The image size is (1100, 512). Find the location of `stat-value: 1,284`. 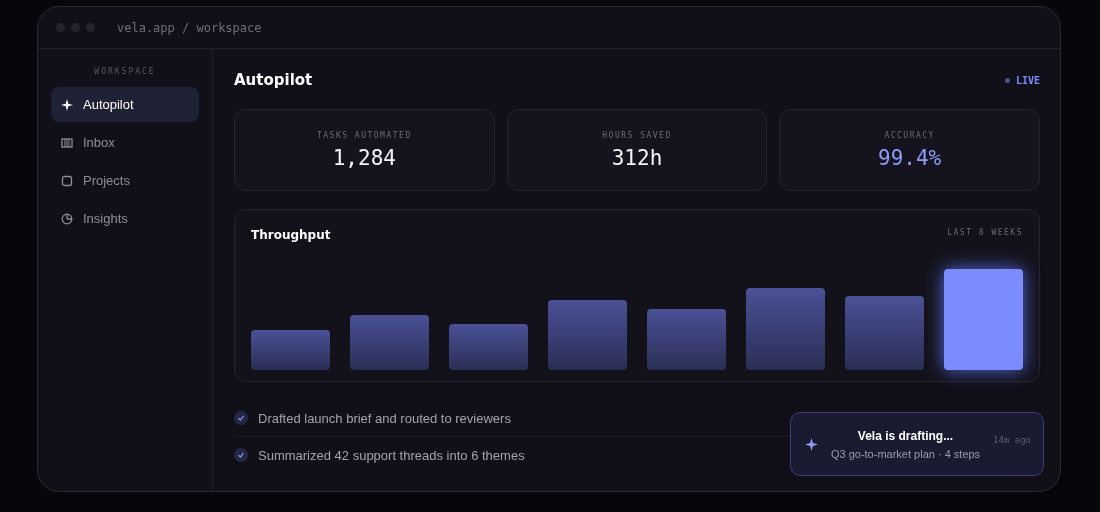

stat-value: 1,284 is located at coordinates (364, 157).